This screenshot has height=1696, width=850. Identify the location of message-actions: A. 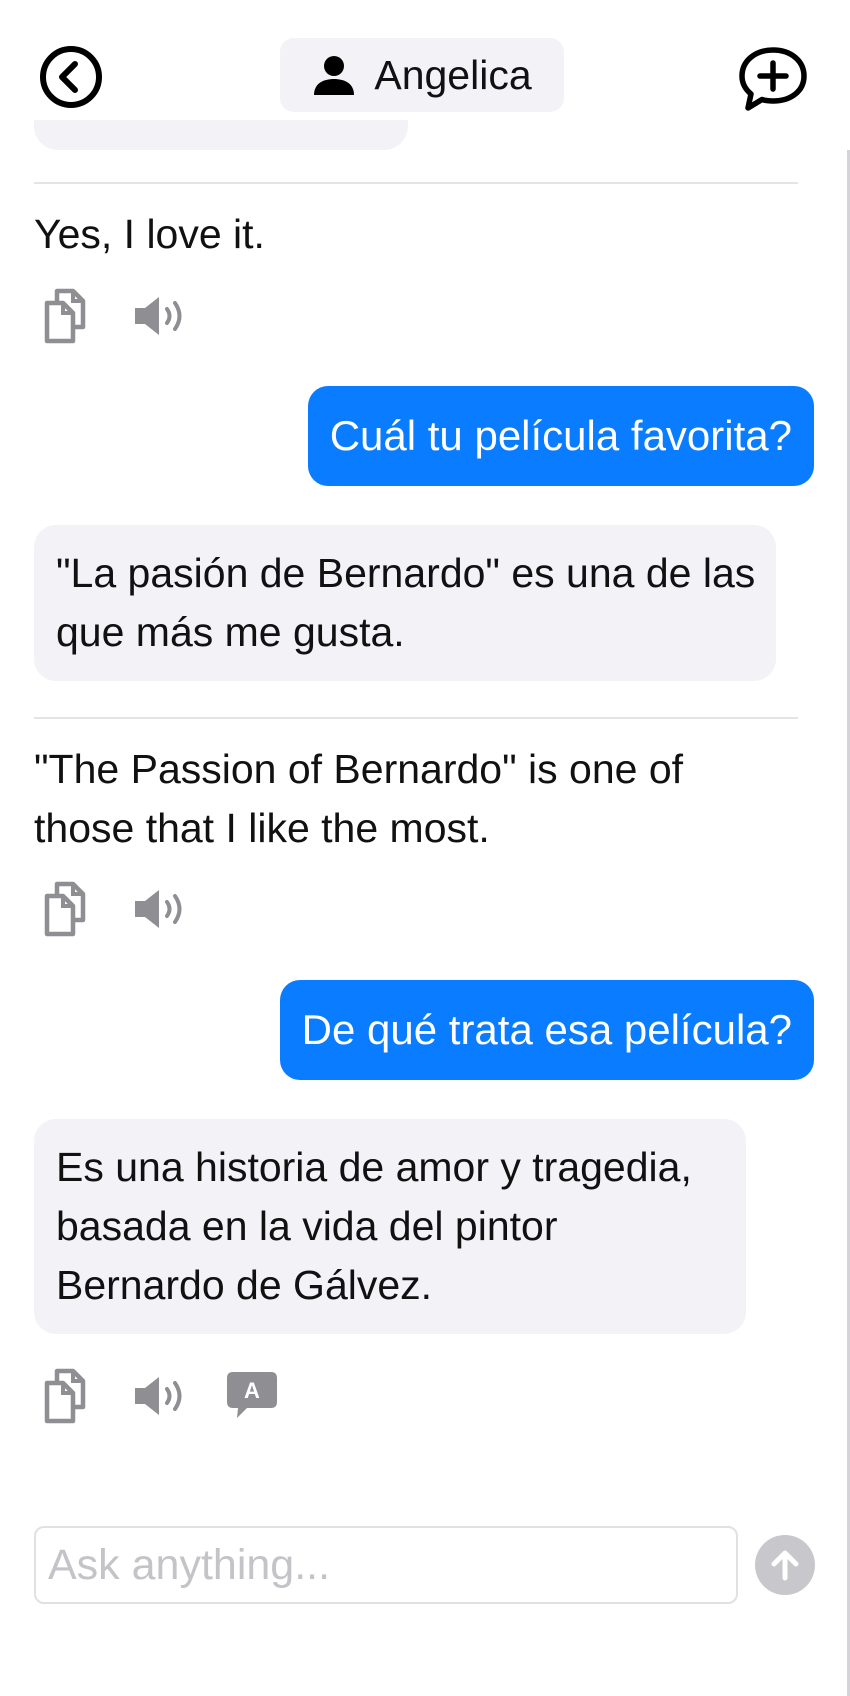
(157, 1396).